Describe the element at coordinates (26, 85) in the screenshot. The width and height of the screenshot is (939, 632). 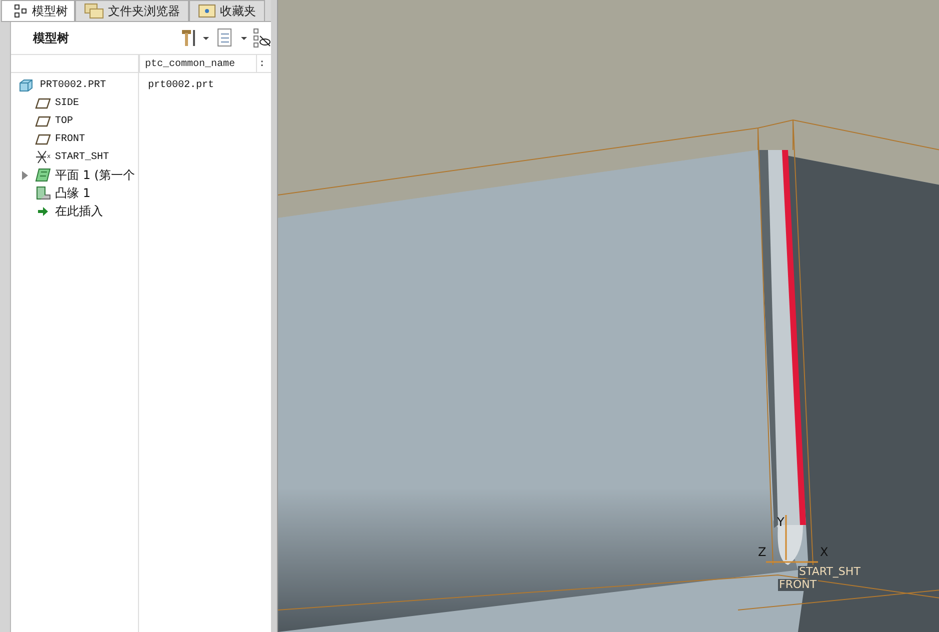
I see `part-icon` at that location.